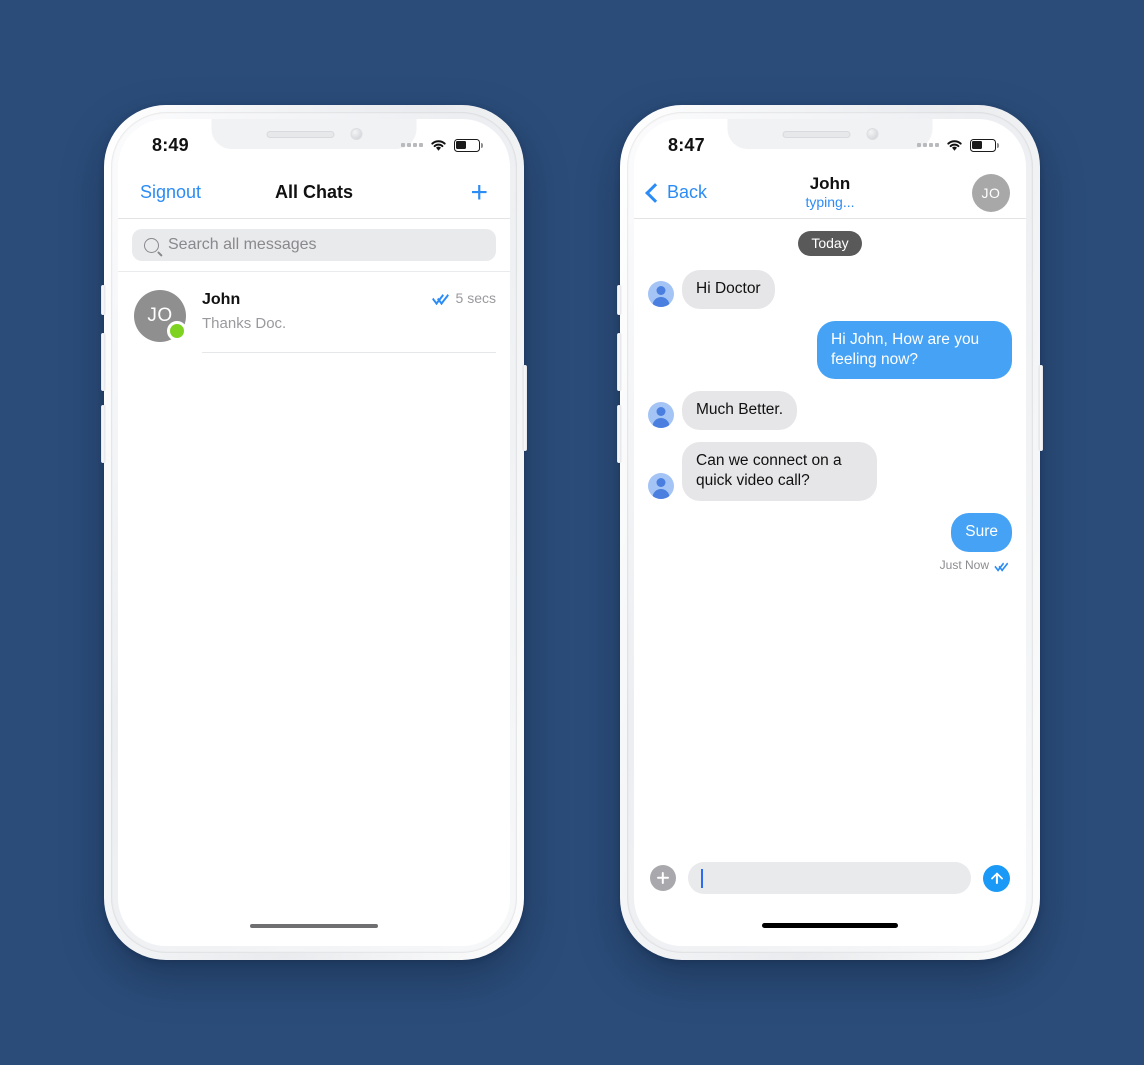 The width and height of the screenshot is (1144, 1065). What do you see at coordinates (170, 192) in the screenshot?
I see `signout-button: Signout` at bounding box center [170, 192].